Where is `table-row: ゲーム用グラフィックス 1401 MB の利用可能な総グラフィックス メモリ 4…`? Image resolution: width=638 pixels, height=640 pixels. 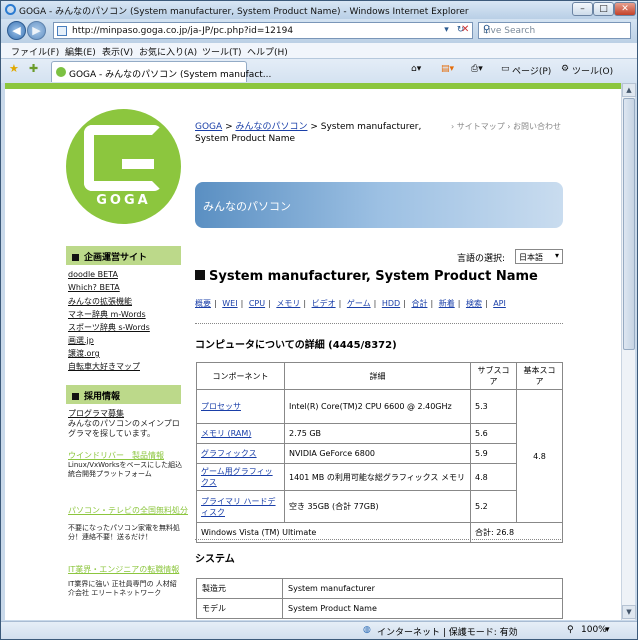
table-row: ゲーム用グラフィックス 1401 MB の利用可能な総グラフィックス メモリ 4… is located at coordinates (379, 477).